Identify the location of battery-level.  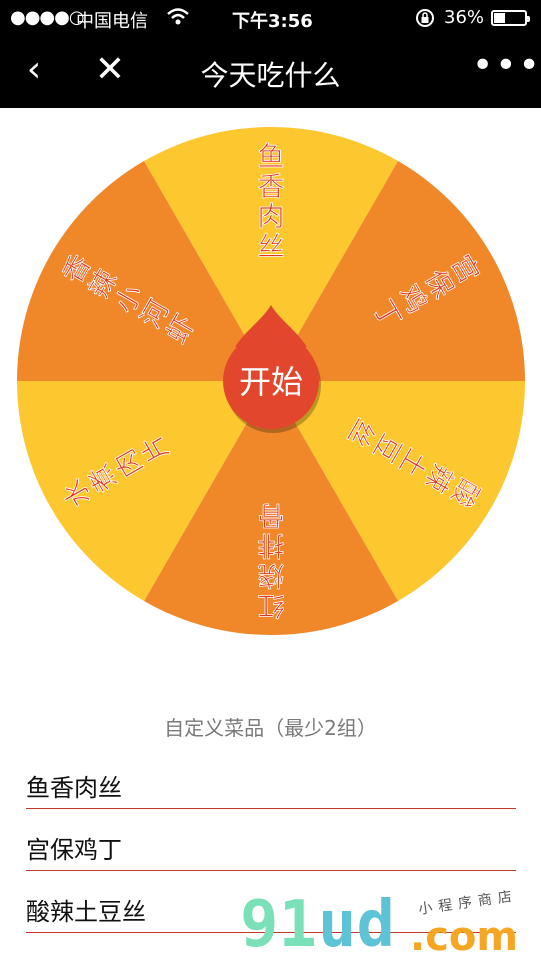
(499, 18).